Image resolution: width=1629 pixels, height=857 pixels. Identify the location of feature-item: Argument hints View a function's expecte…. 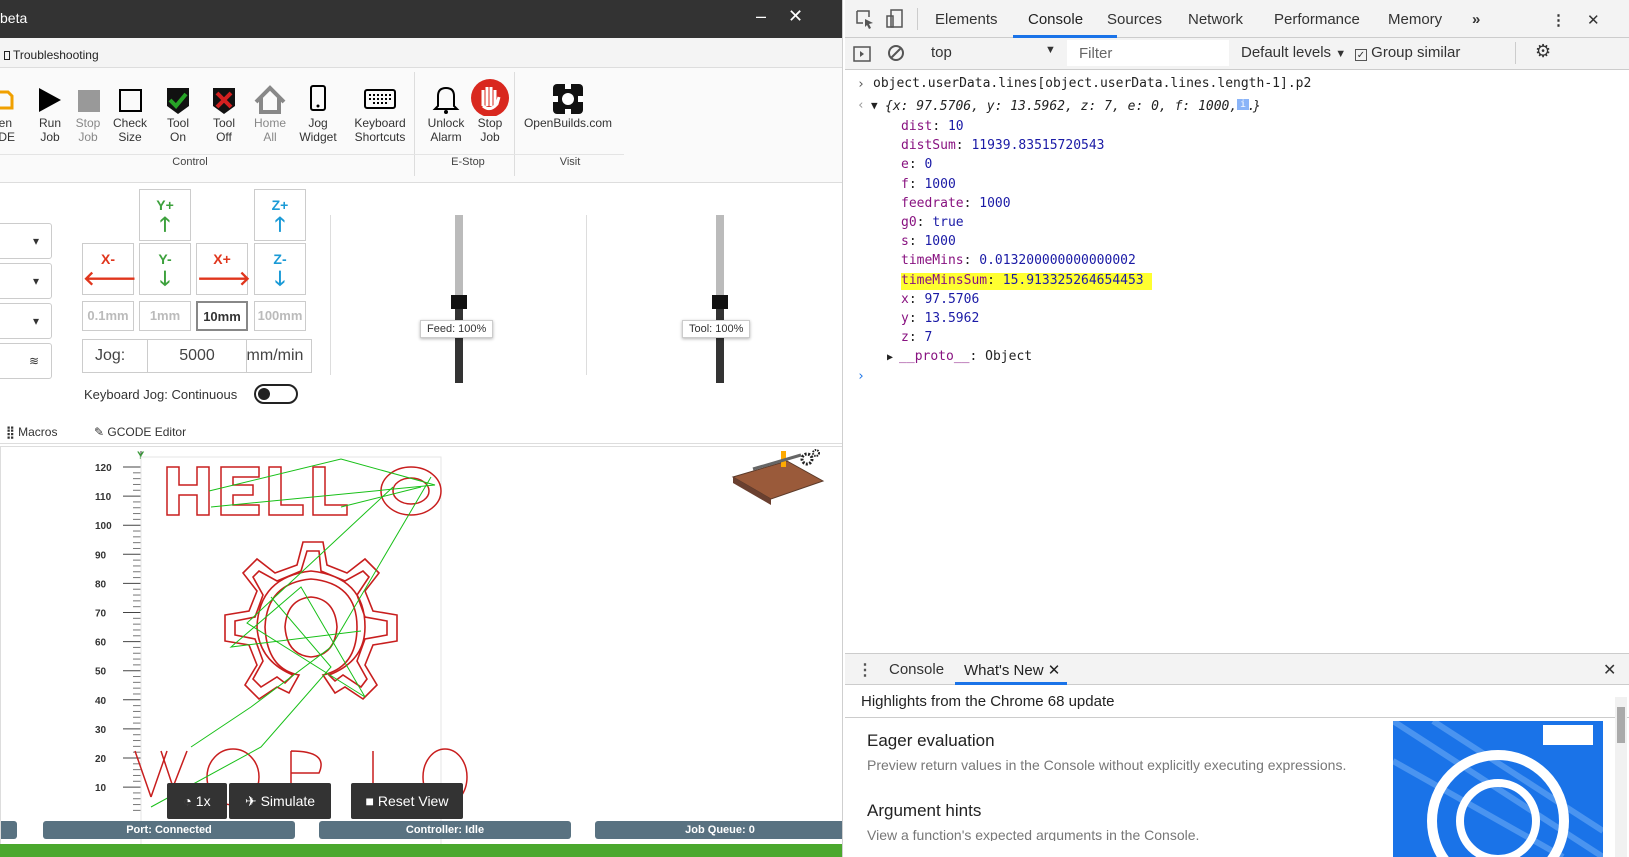
(1107, 821).